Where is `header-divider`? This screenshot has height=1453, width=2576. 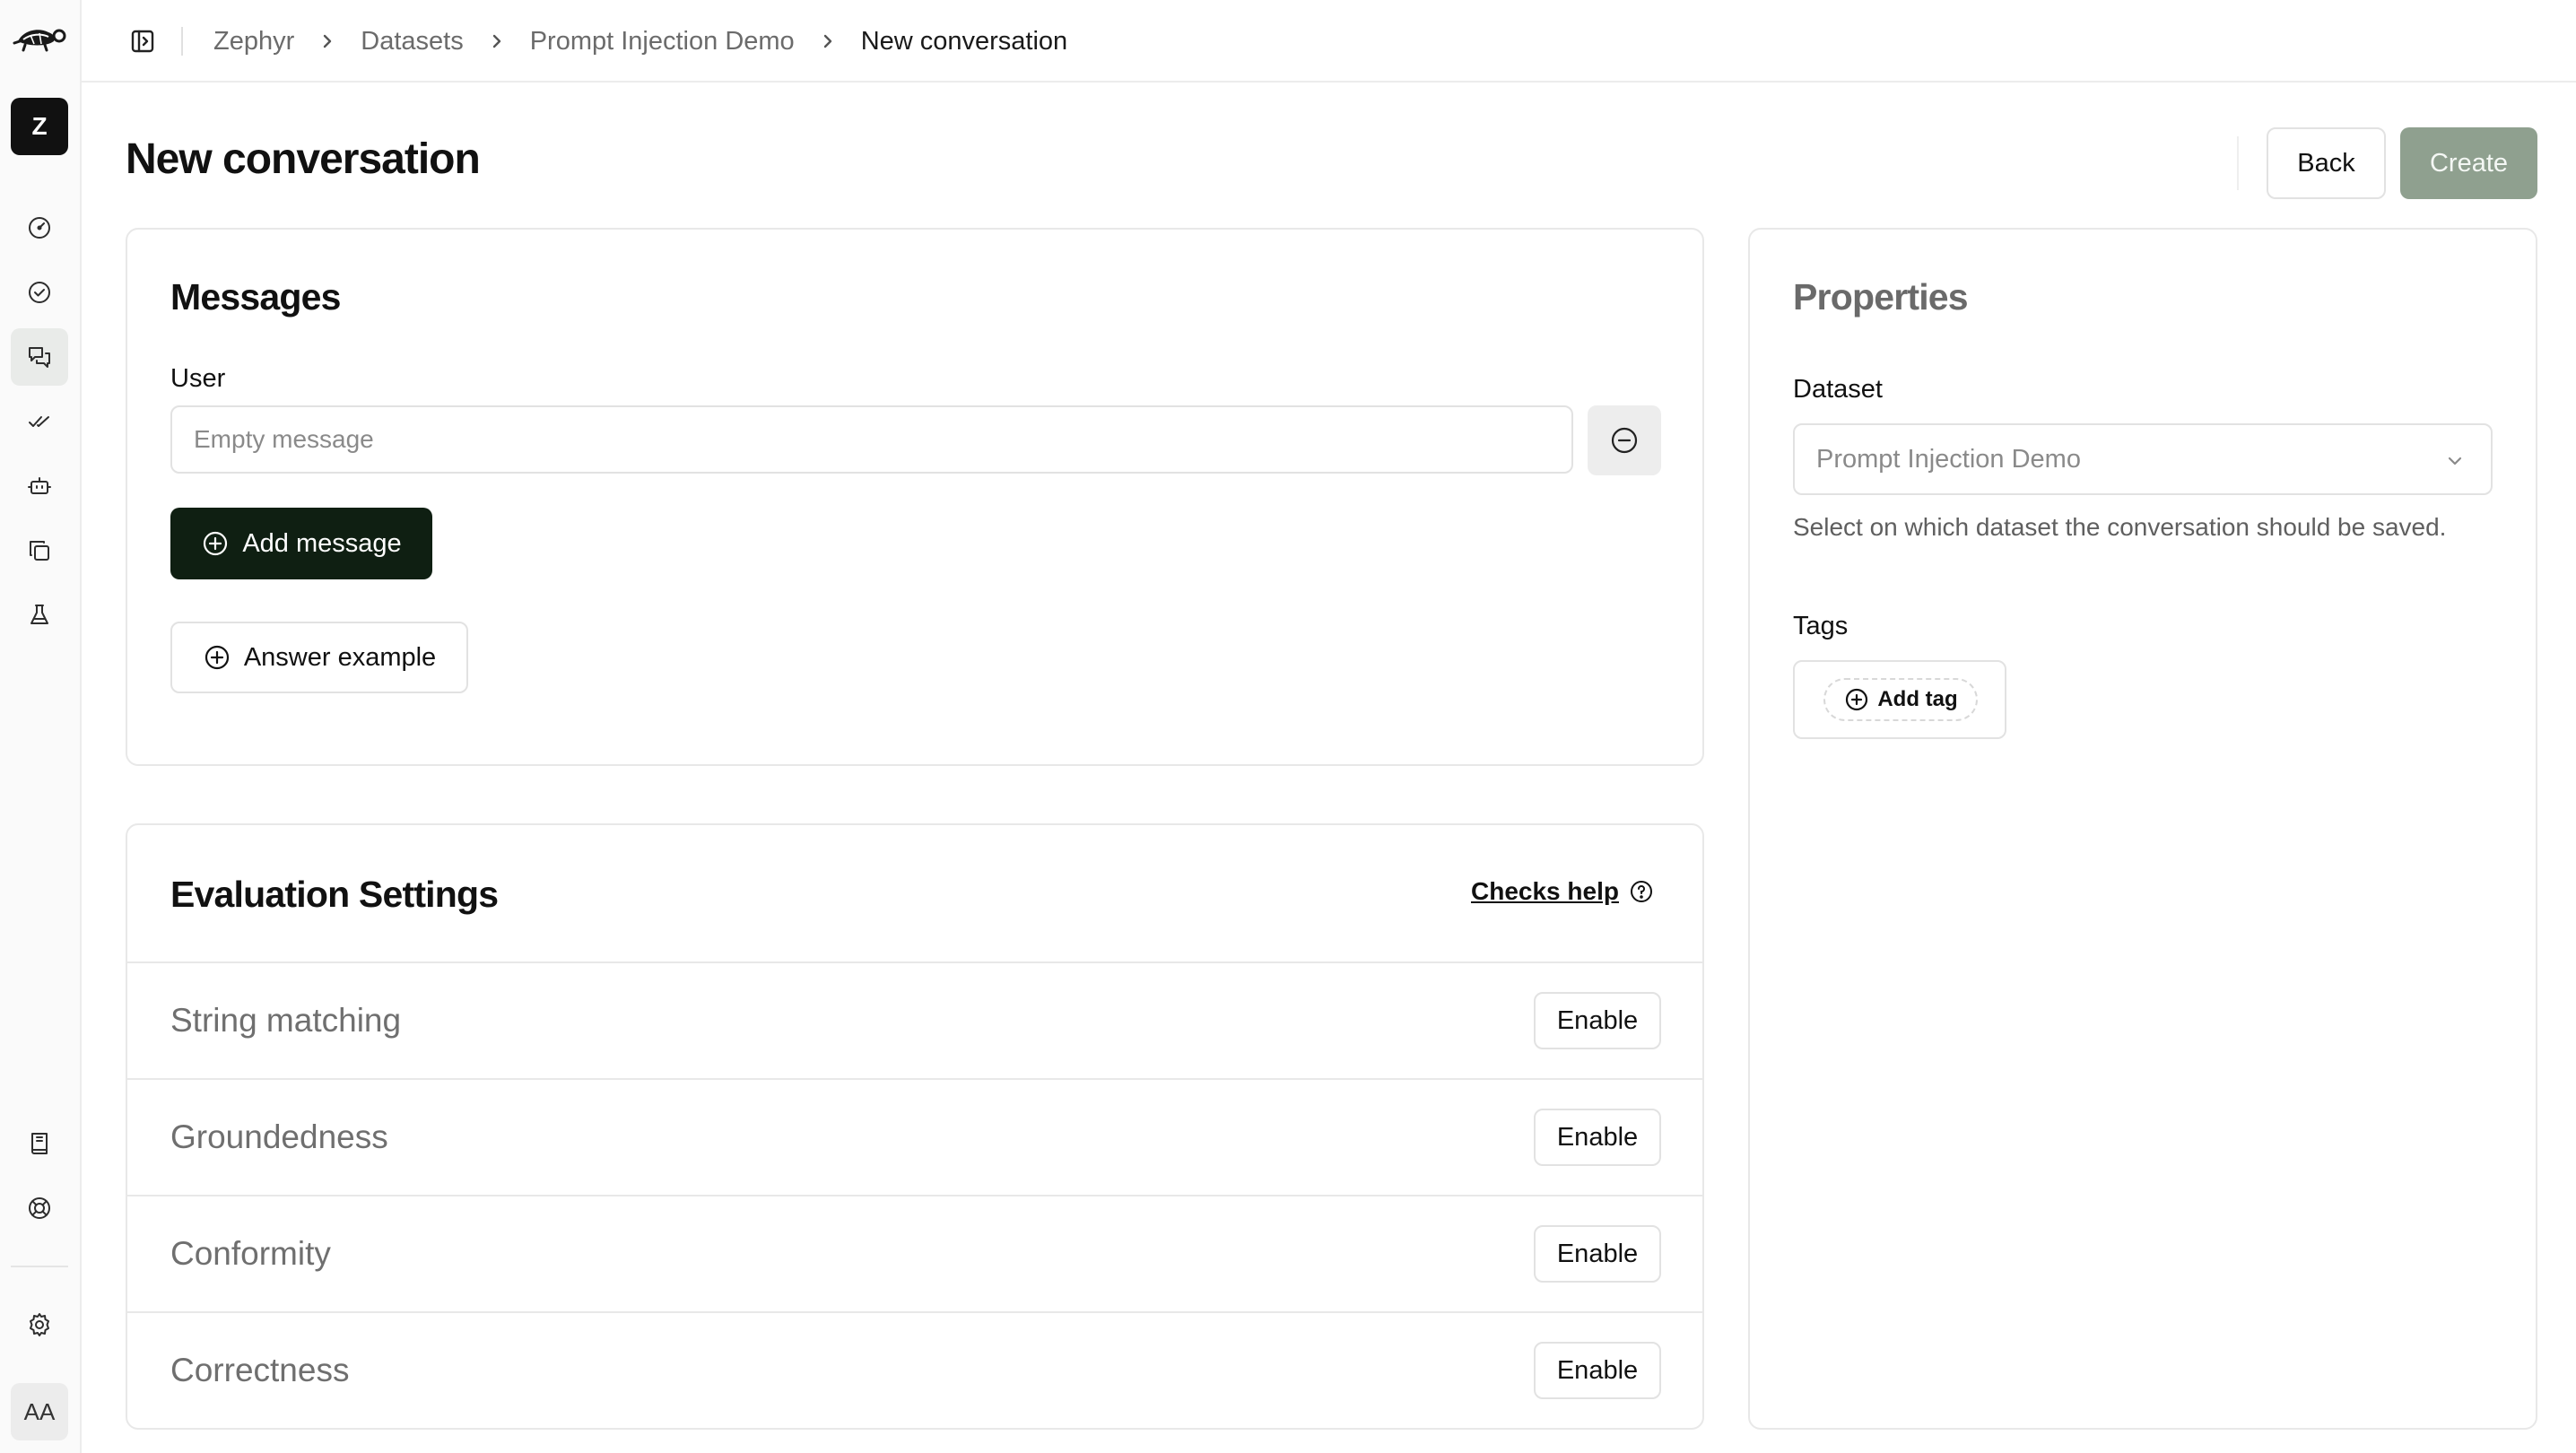
header-divider is located at coordinates (2238, 163).